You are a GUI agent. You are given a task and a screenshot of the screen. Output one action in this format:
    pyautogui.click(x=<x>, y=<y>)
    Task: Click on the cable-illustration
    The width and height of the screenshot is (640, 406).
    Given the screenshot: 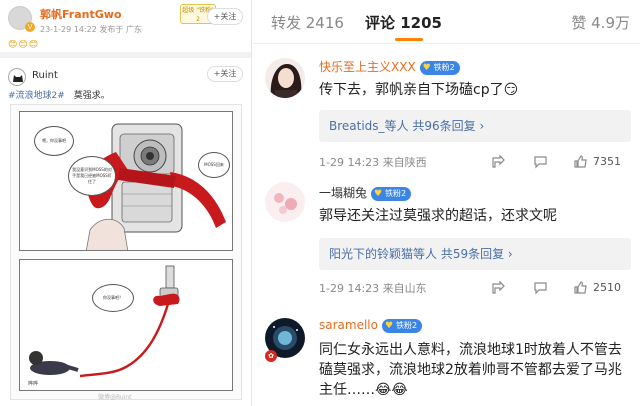 What is the action you would take?
    pyautogui.click(x=104, y=321)
    